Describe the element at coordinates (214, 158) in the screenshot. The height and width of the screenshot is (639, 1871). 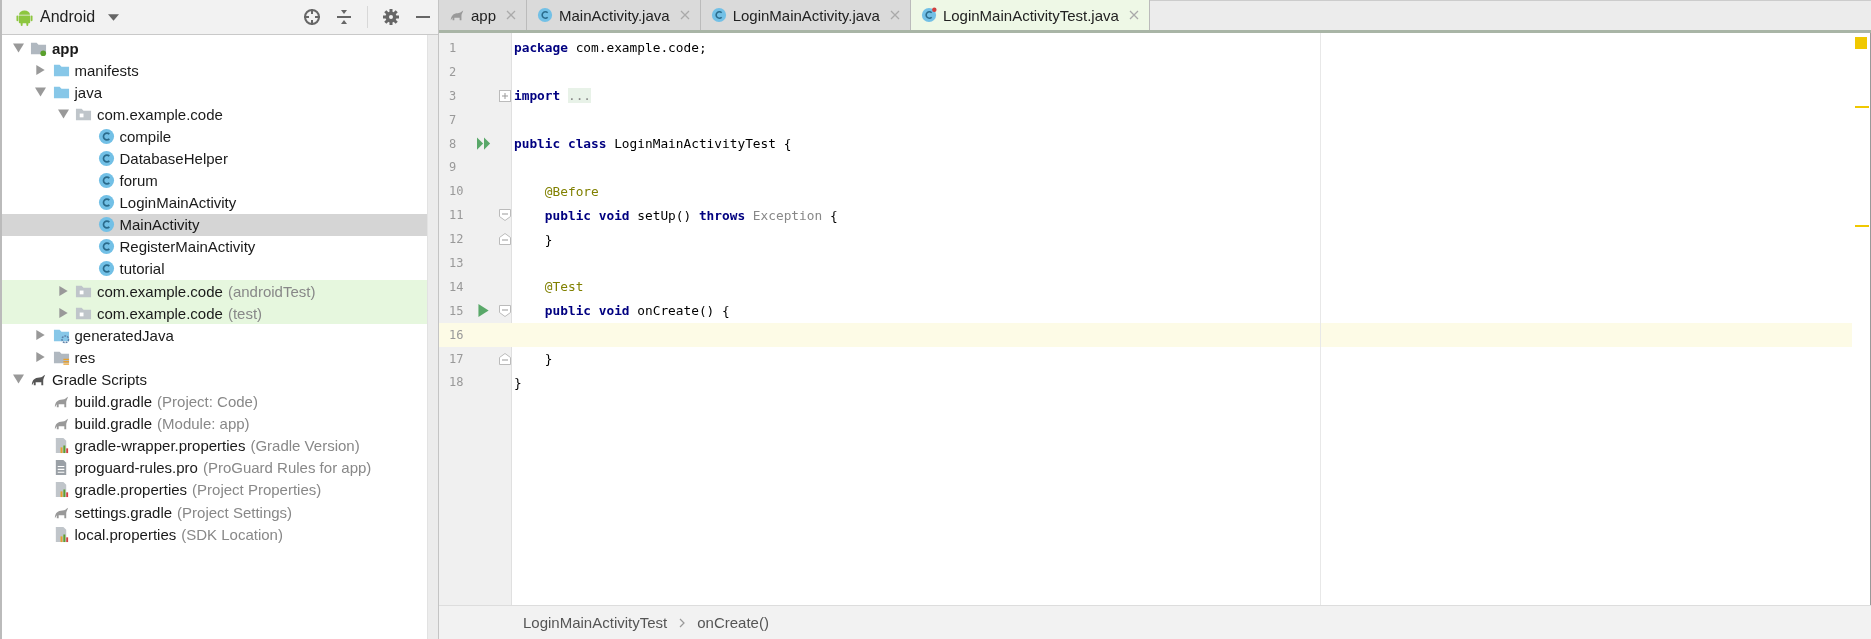
I see `tree-item: DatabaseHelper` at that location.